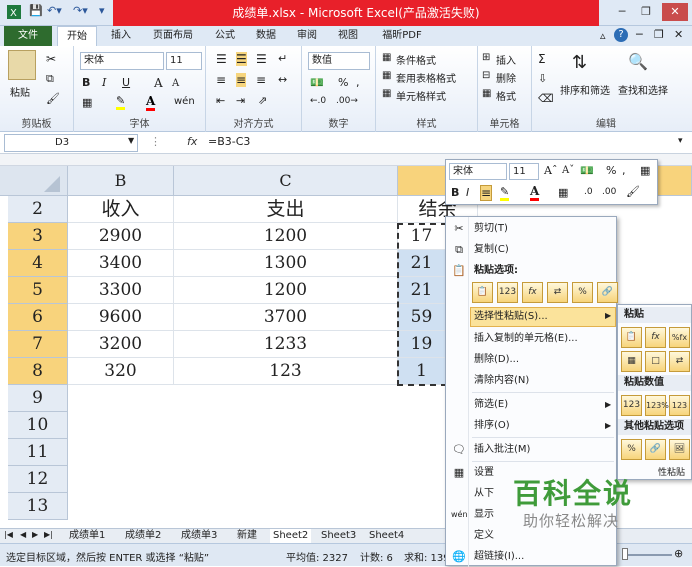 Image resolution: width=692 pixels, height=567 pixels. What do you see at coordinates (184, 101) in the screenshot?
I see `phonetic-icon: wén` at bounding box center [184, 101].